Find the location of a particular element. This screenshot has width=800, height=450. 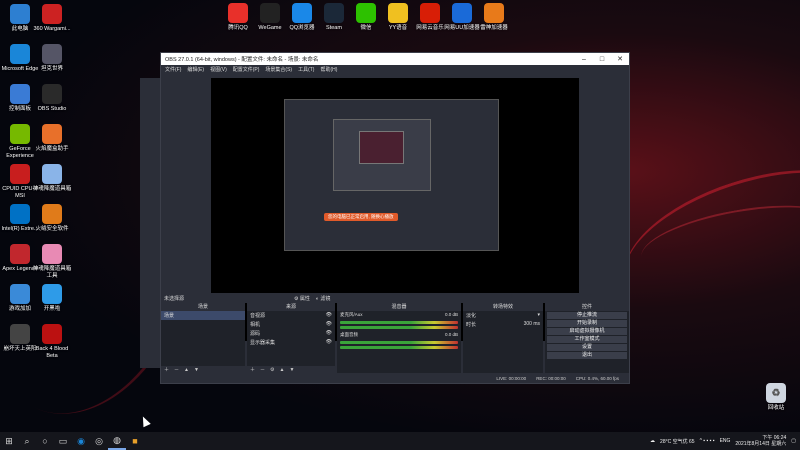

control-button: 启动虚拟摄像机 is located at coordinates (587, 331).